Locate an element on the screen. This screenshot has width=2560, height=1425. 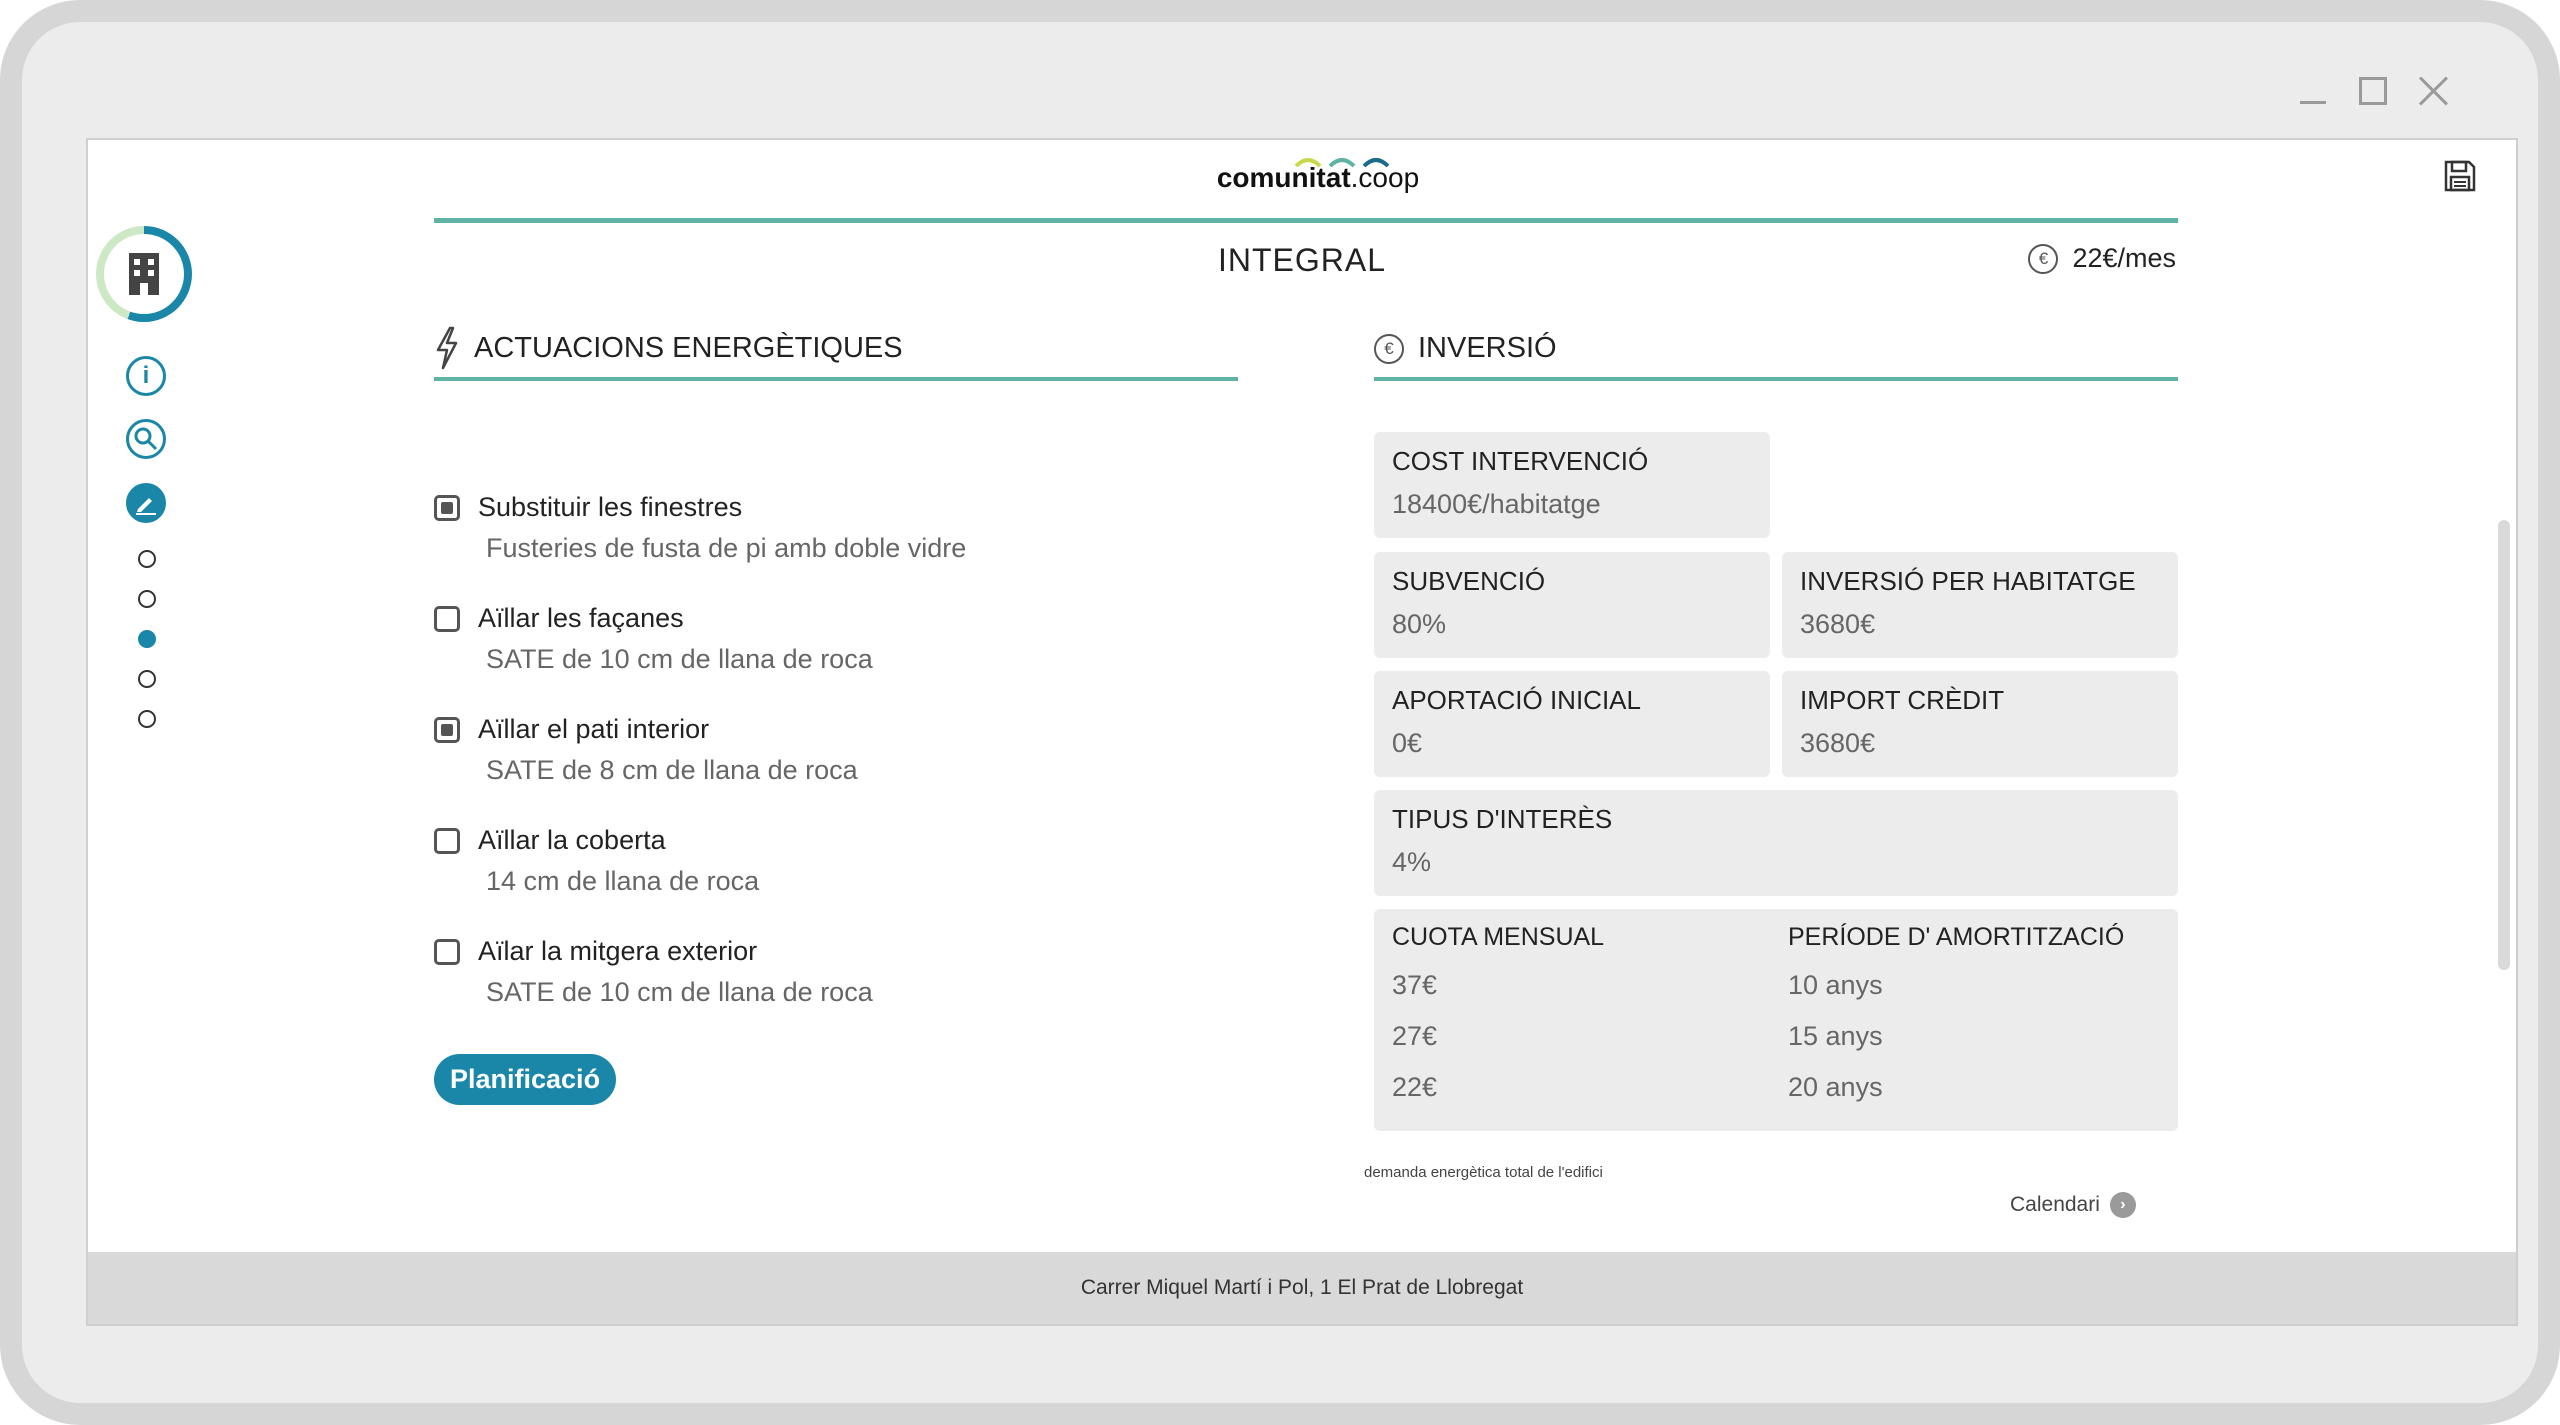
initial-label: APORTACIÓ INICIAL is located at coordinates (1516, 700).